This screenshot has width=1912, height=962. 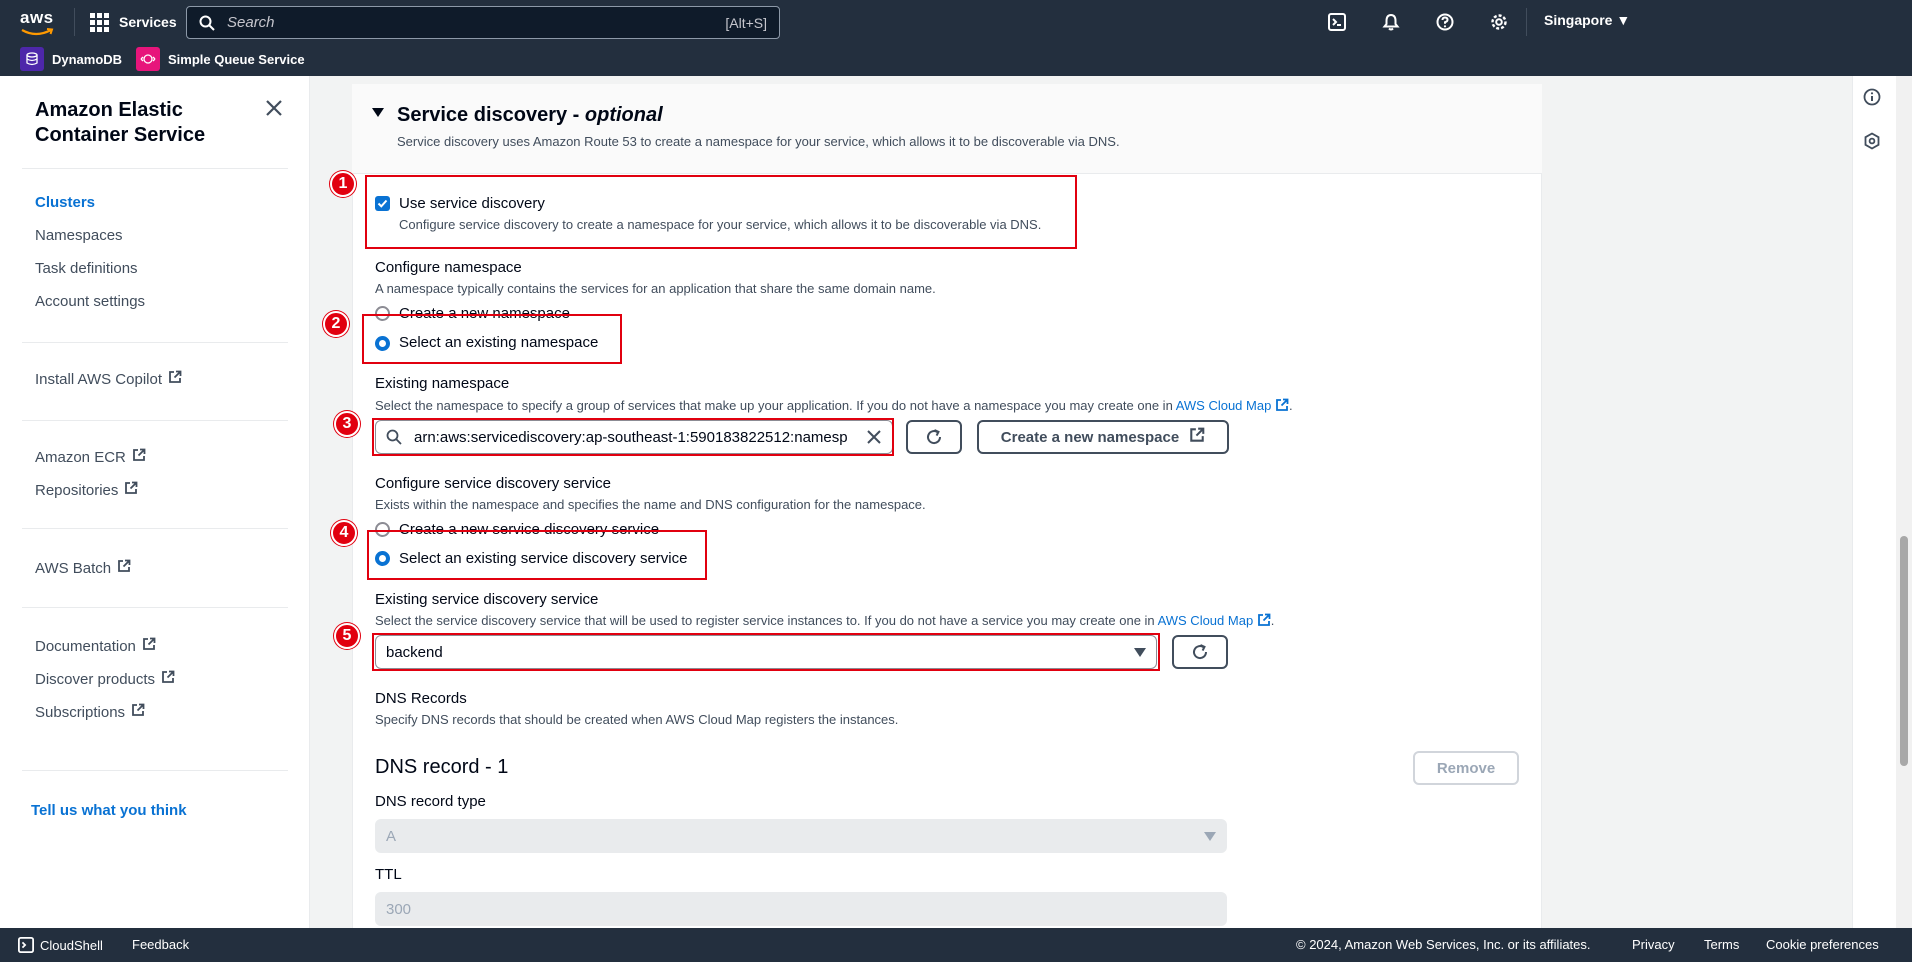 I want to click on search-input, so click(x=475, y=22).